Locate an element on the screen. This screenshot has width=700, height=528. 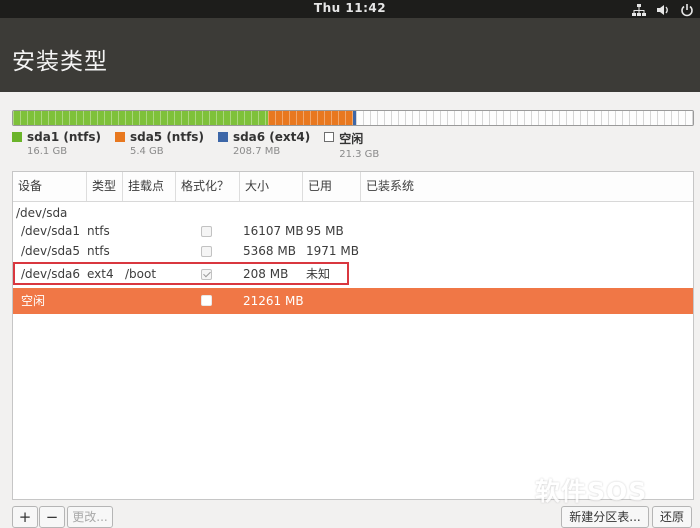
row-device: /dev/sda1 is located at coordinates (51, 231).